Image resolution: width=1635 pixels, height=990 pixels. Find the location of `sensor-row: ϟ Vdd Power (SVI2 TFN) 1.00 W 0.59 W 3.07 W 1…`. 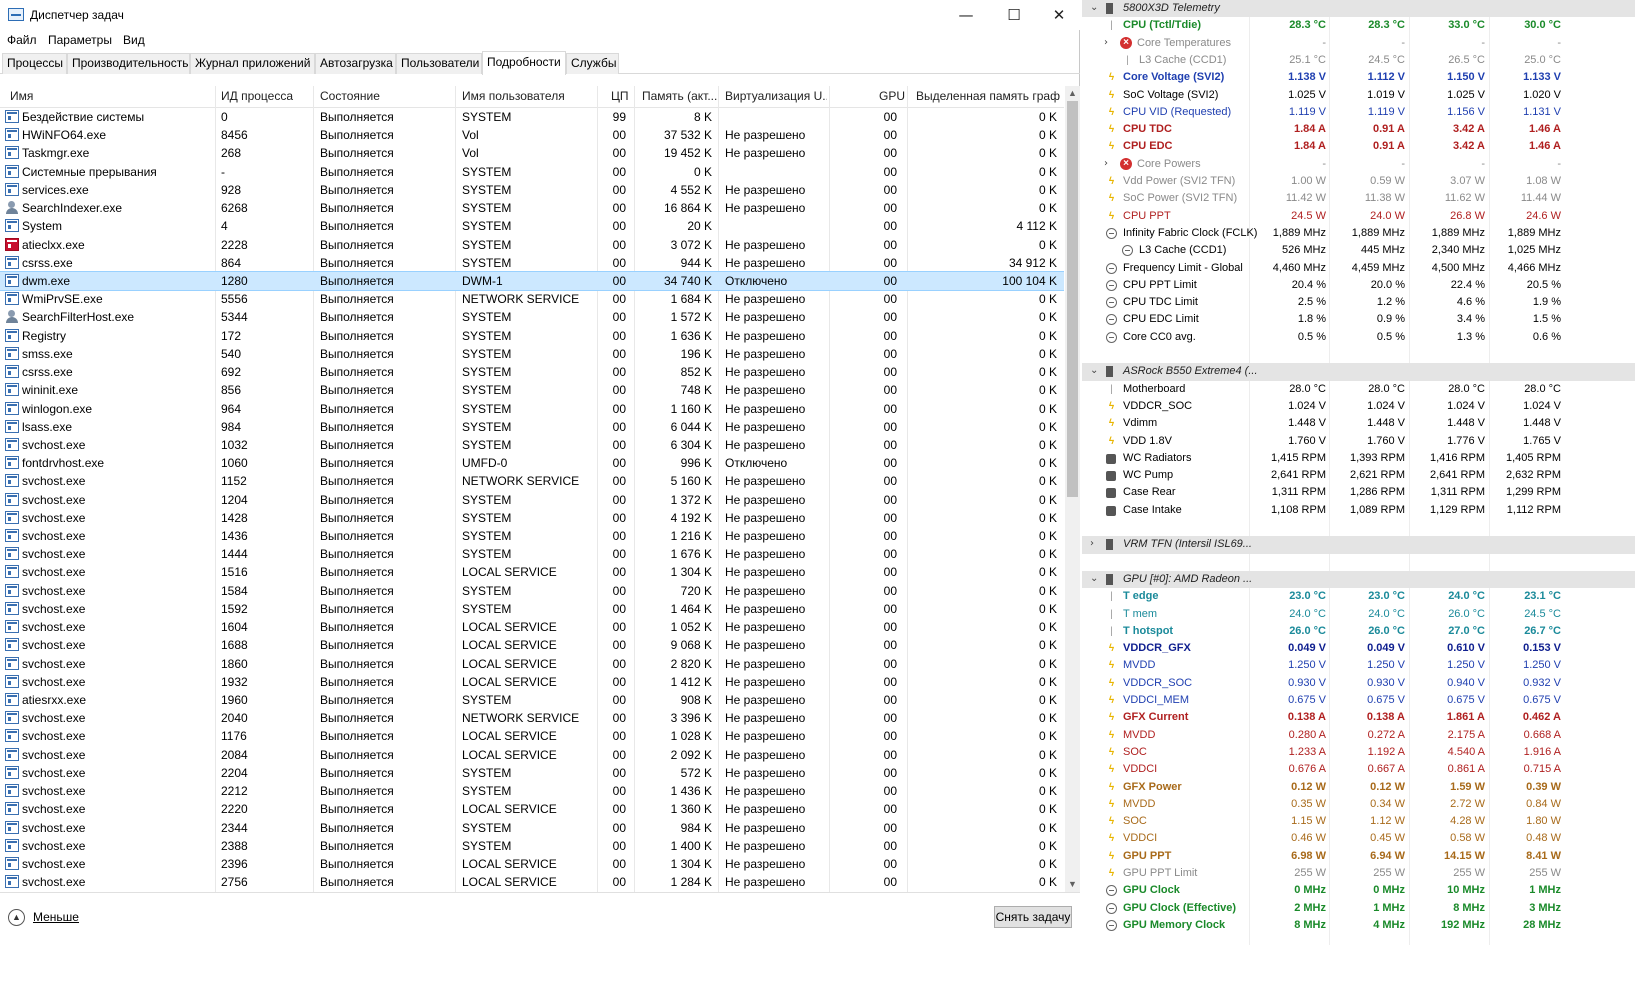

sensor-row: ϟ Vdd Power (SVI2 TFN) 1.00 W 0.59 W 3.07 W 1… is located at coordinates (1358, 181).